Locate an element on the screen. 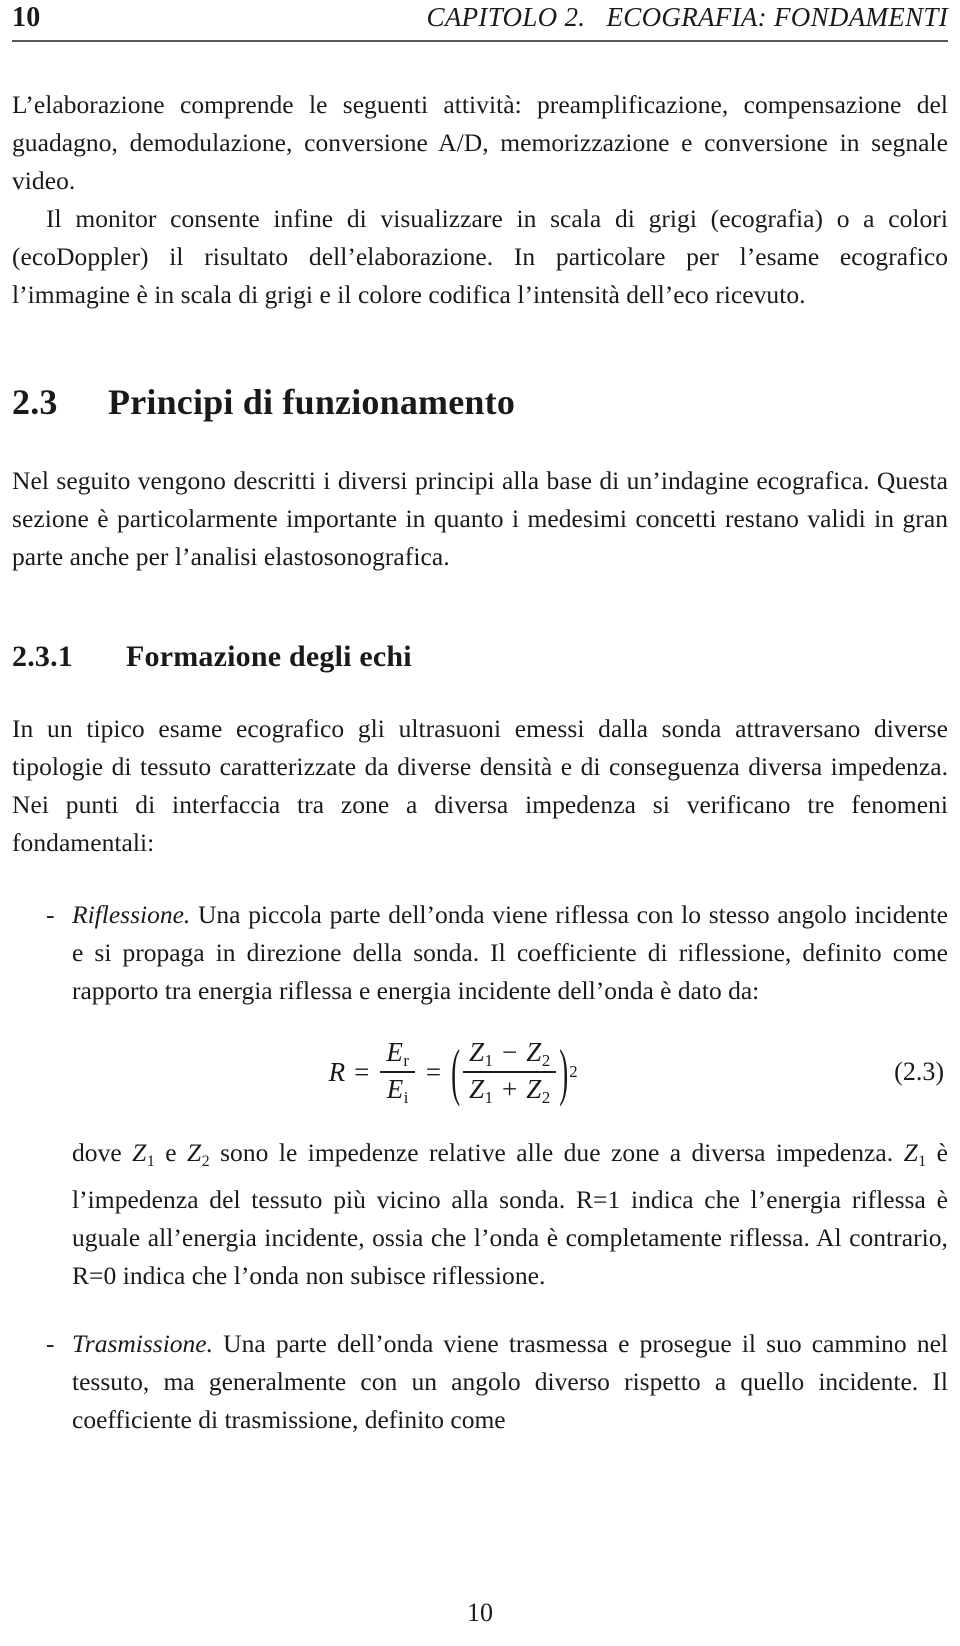 This screenshot has height=1646, width=960. subsection-title: Formazione degli echi is located at coordinates (269, 656).